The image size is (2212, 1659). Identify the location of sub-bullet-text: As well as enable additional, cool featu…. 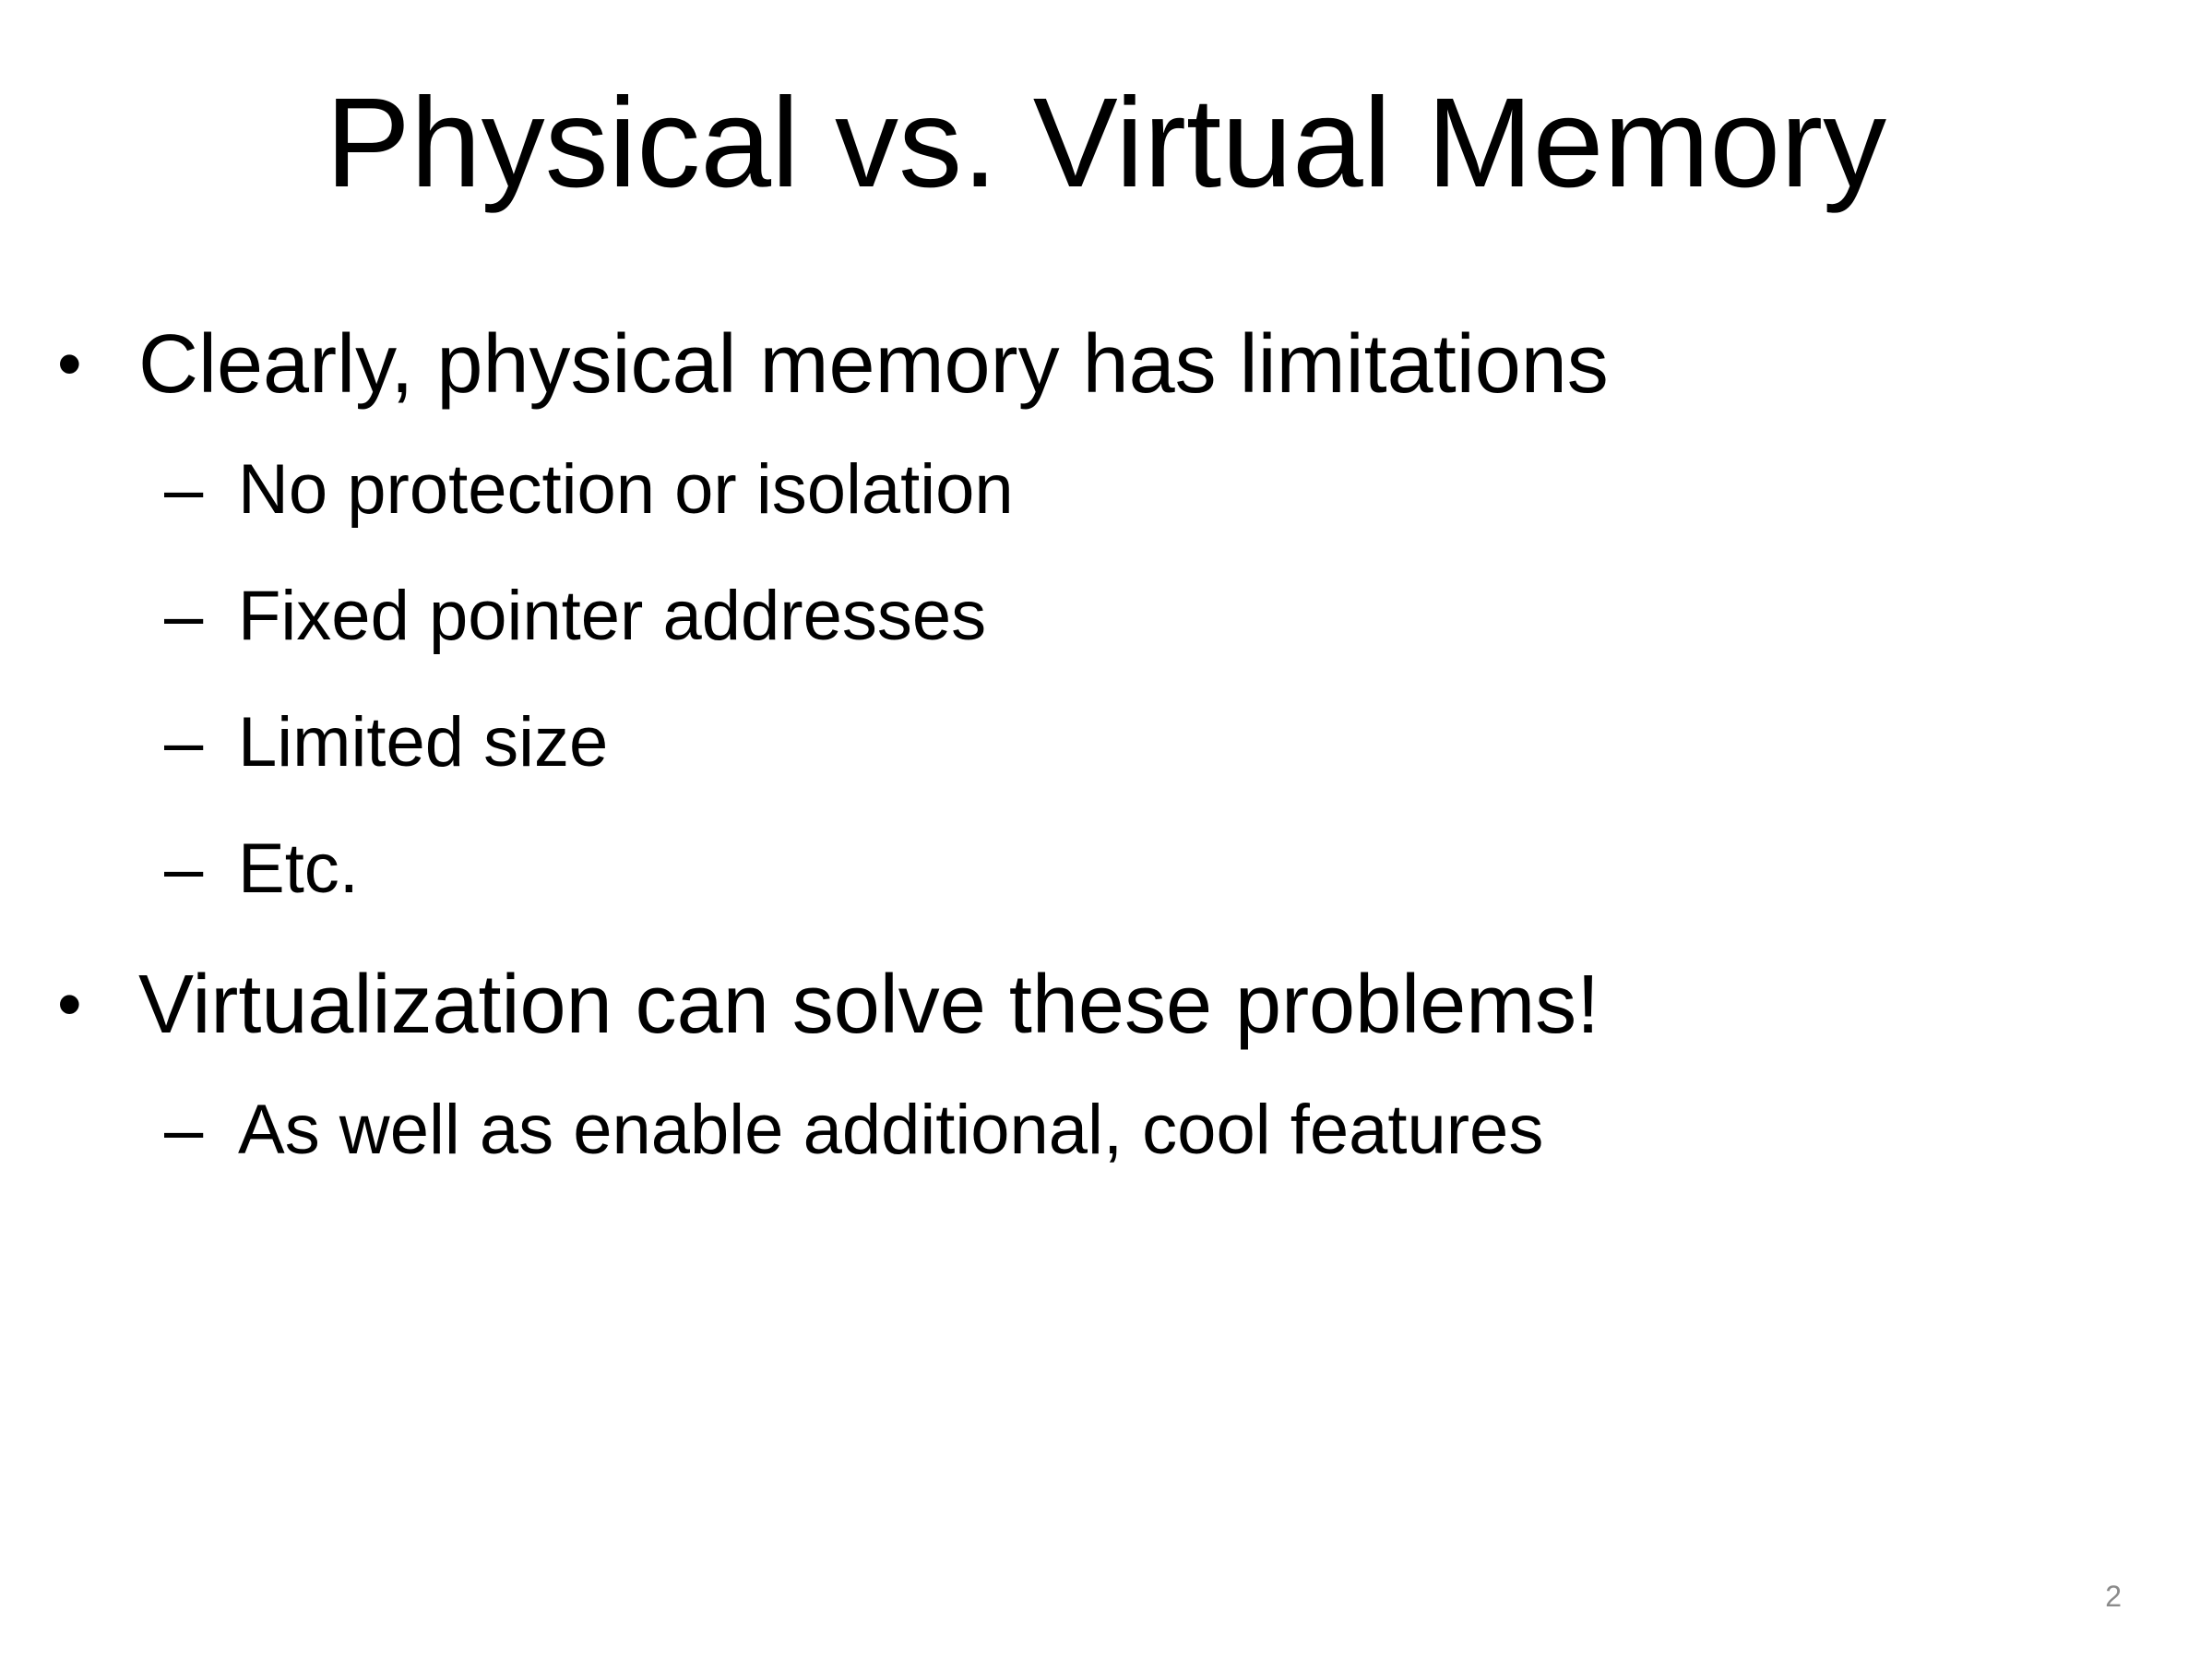
(891, 1130).